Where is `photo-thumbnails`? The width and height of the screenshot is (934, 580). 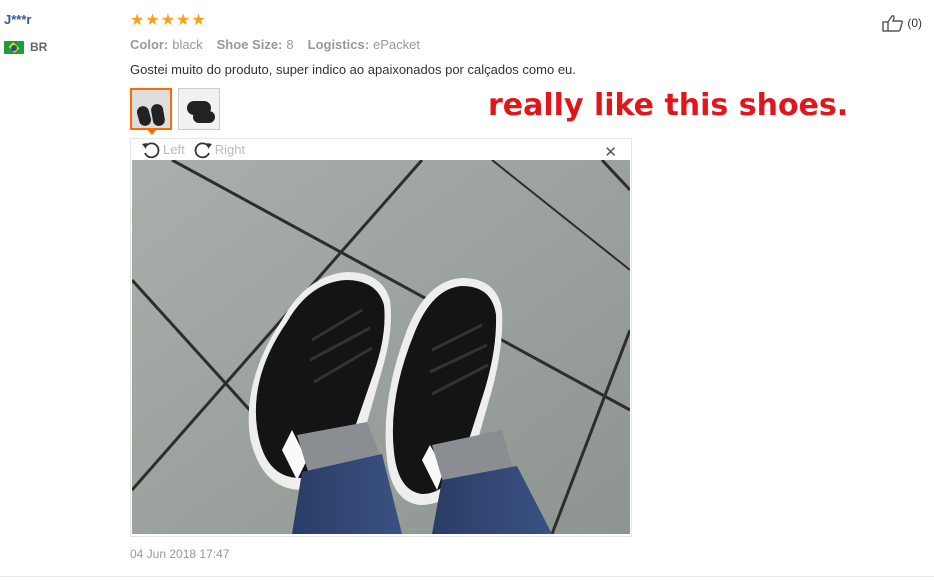 photo-thumbnails is located at coordinates (175, 109).